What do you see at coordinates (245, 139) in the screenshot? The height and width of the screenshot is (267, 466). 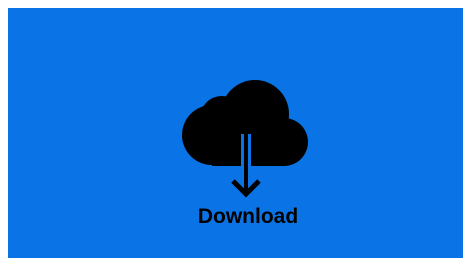 I see `cloud-download-icon` at bounding box center [245, 139].